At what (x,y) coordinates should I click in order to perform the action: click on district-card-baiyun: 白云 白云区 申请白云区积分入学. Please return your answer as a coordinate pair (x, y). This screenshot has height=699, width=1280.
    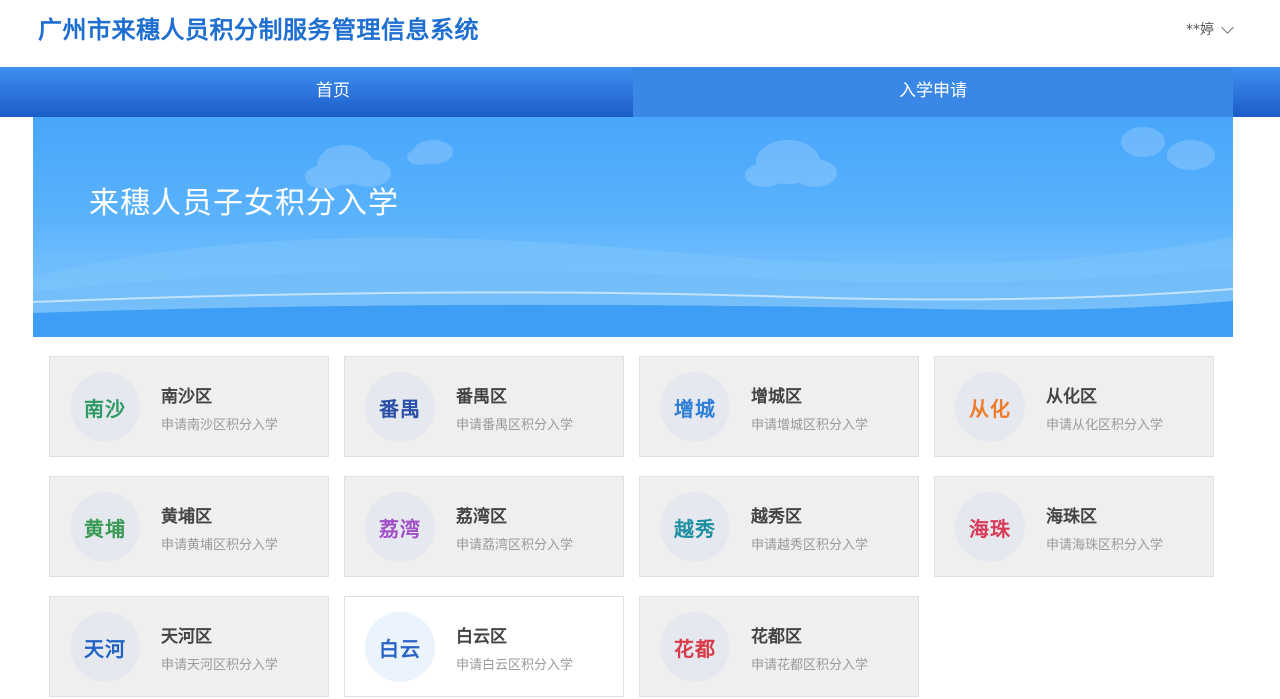
    Looking at the image, I should click on (484, 646).